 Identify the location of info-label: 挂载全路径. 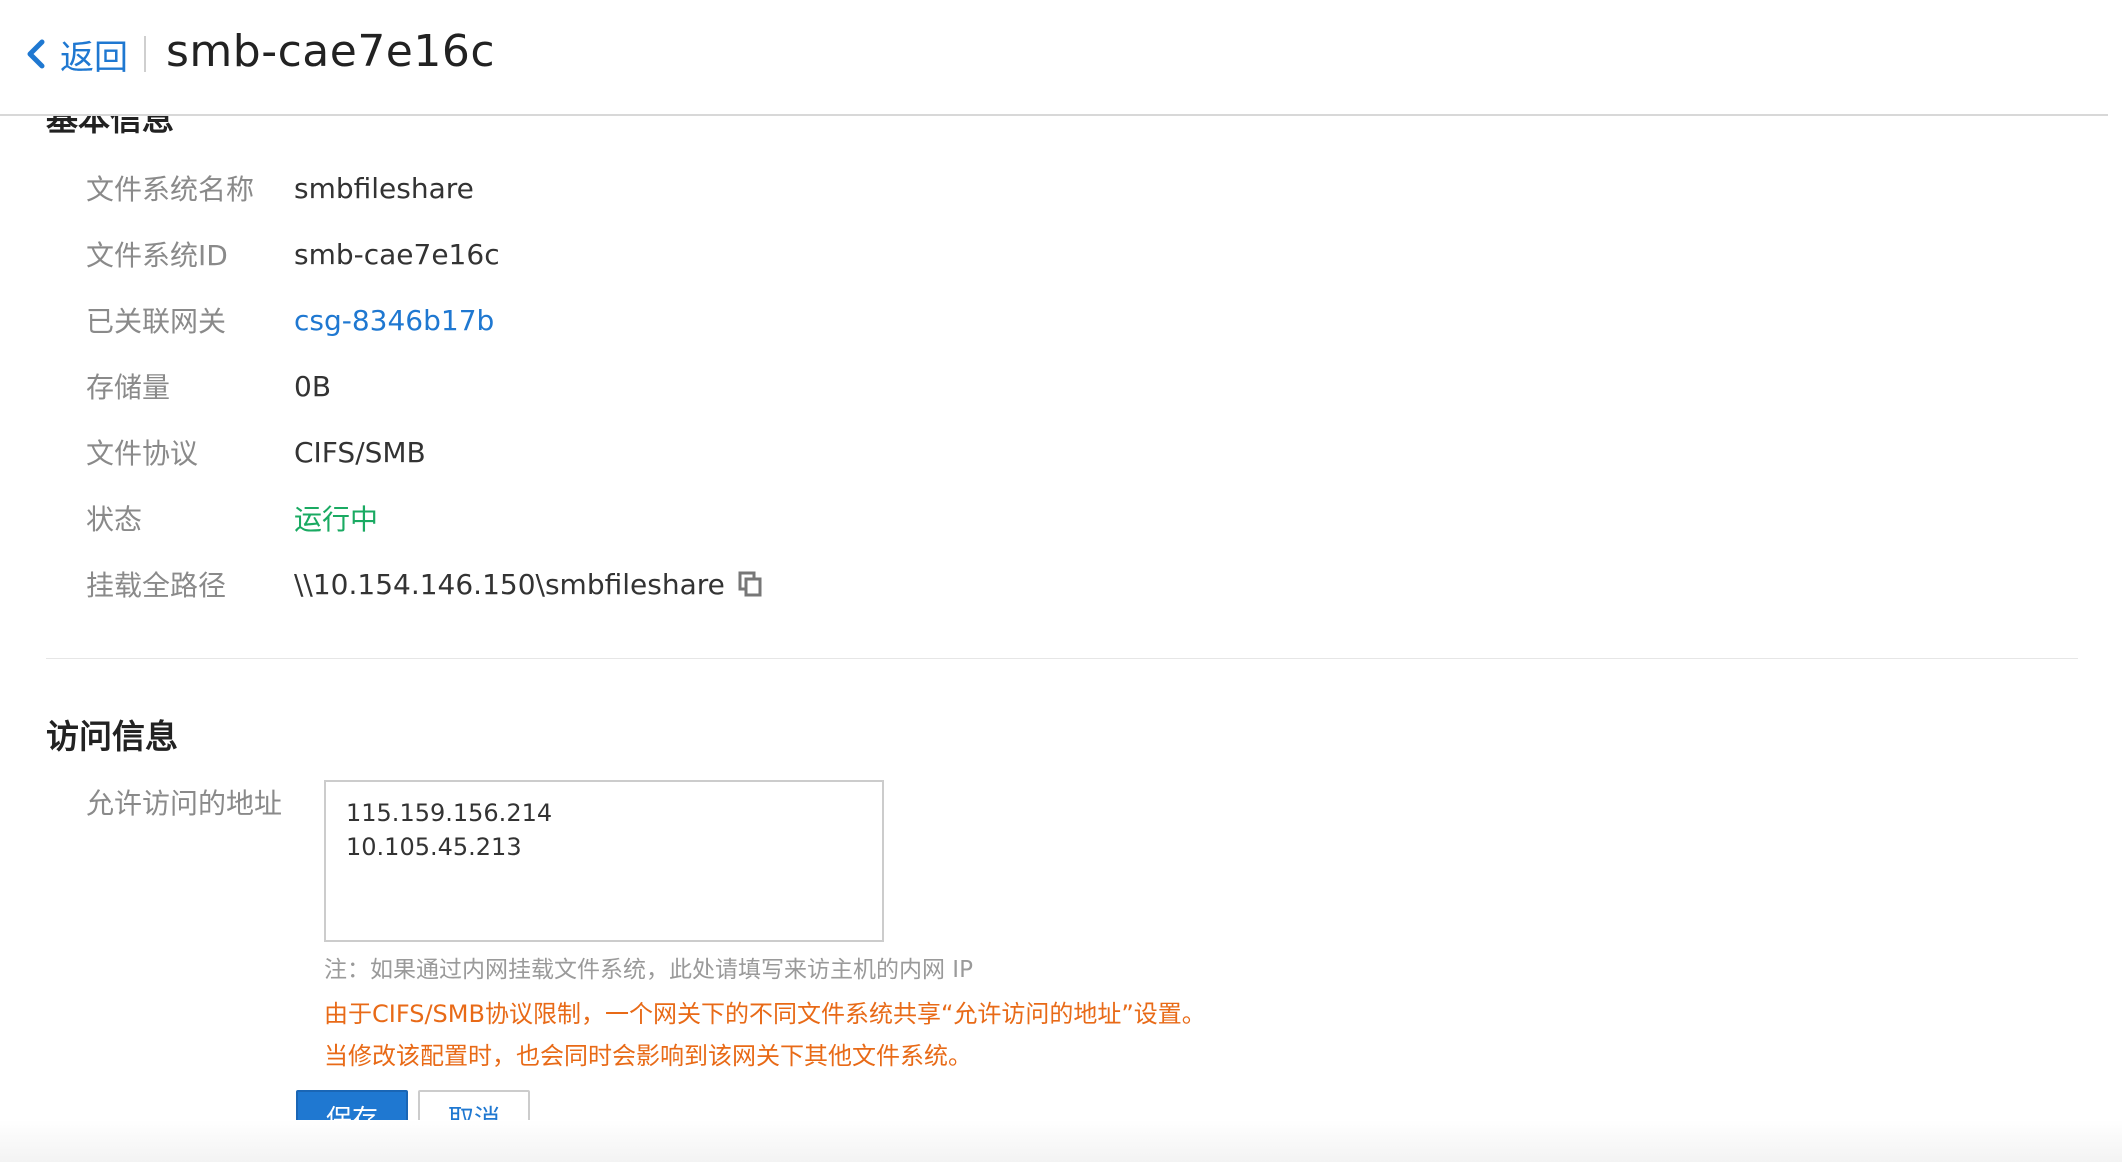
(156, 585).